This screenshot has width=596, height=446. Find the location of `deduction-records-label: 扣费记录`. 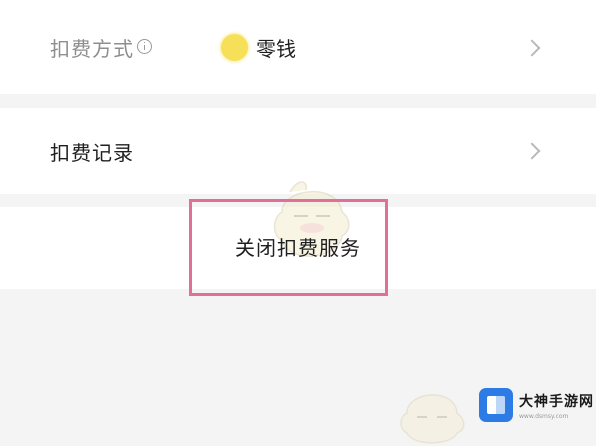

deduction-records-label: 扣费记录 is located at coordinates (92, 152).